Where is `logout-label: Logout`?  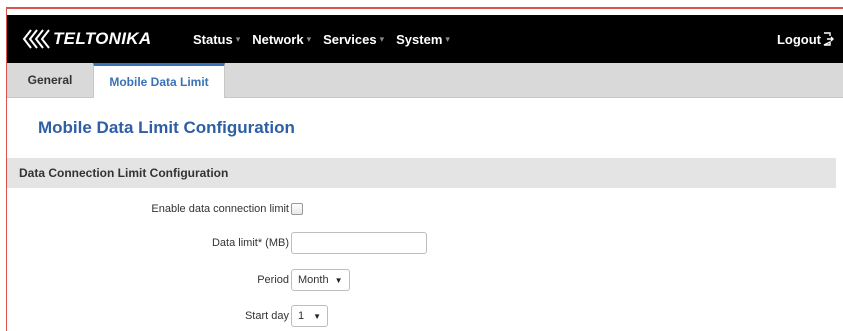
logout-label: Logout is located at coordinates (798, 39).